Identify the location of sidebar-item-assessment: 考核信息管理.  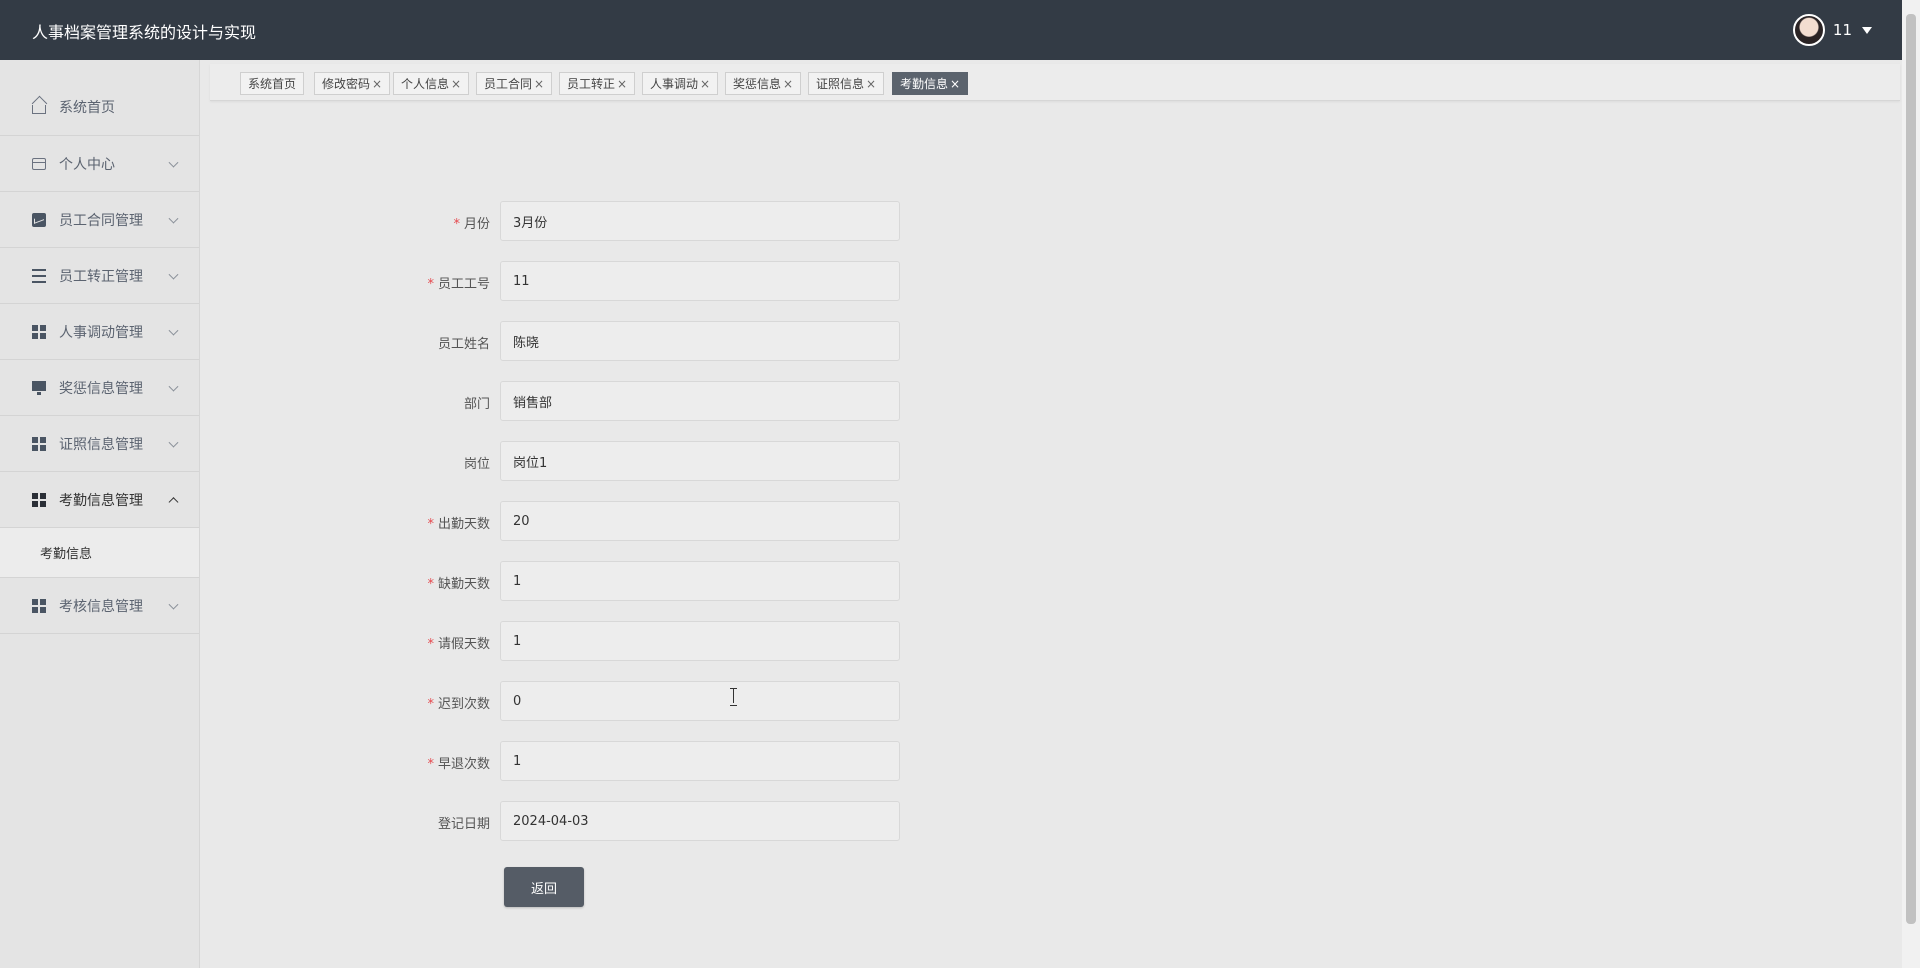
(99, 606).